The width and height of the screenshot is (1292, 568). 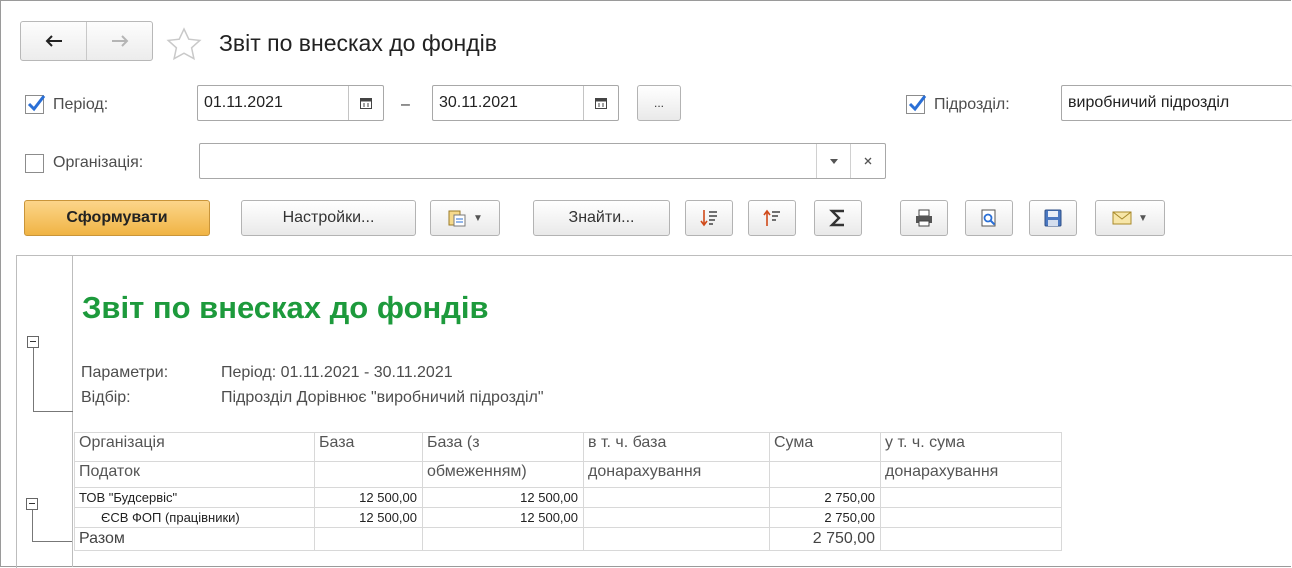 I want to click on generate-button: Сформувати, so click(x=117, y=218).